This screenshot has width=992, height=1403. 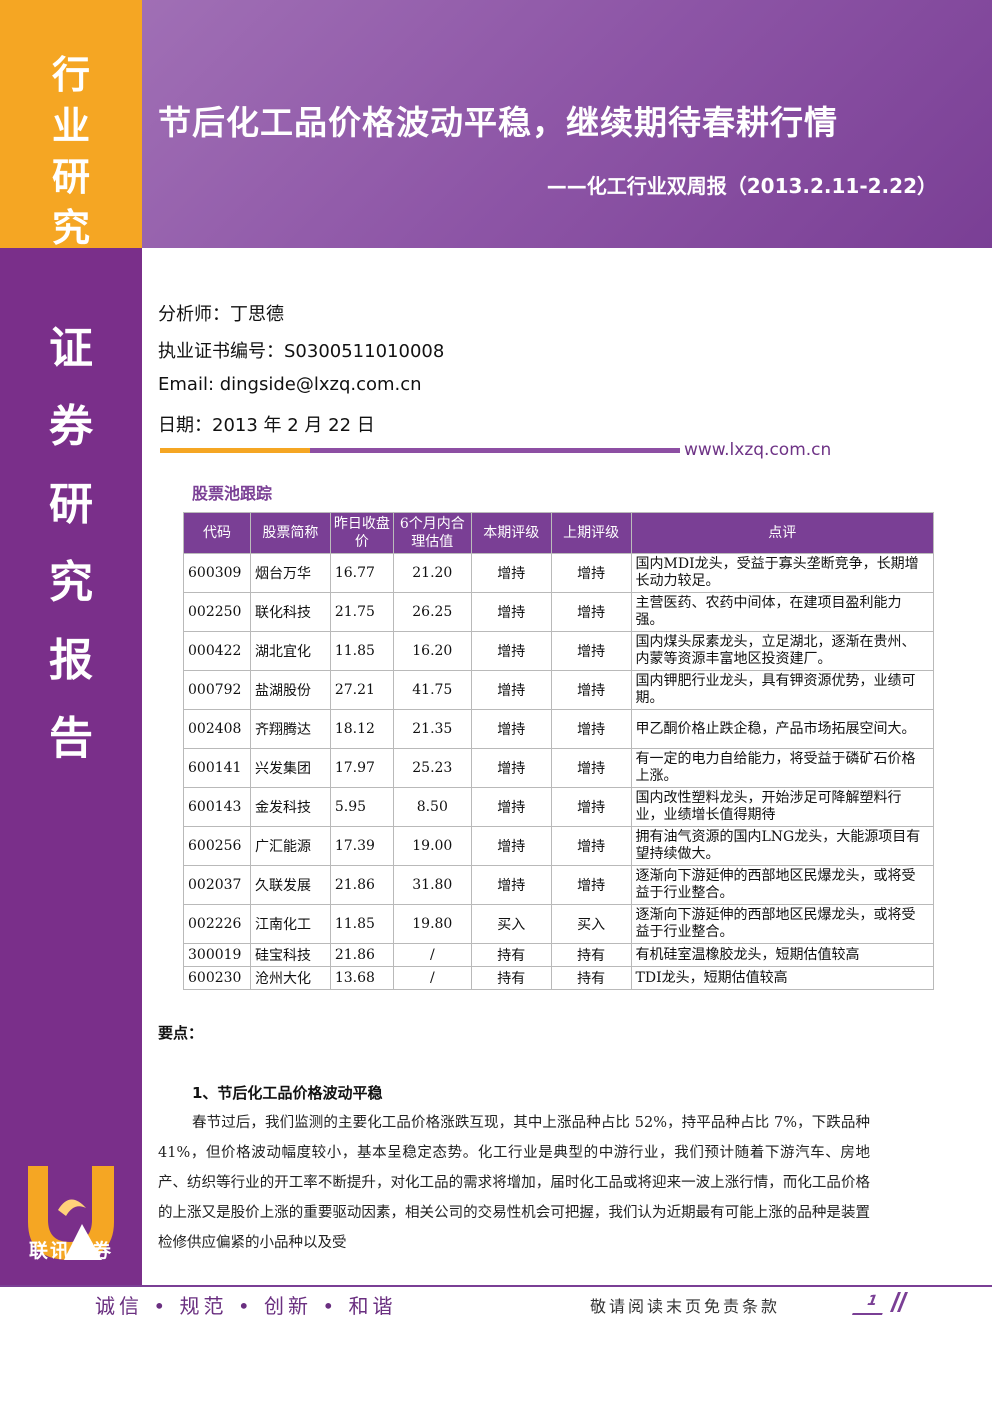 What do you see at coordinates (432, 807) in the screenshot?
I see `table-cell-target: 8.50` at bounding box center [432, 807].